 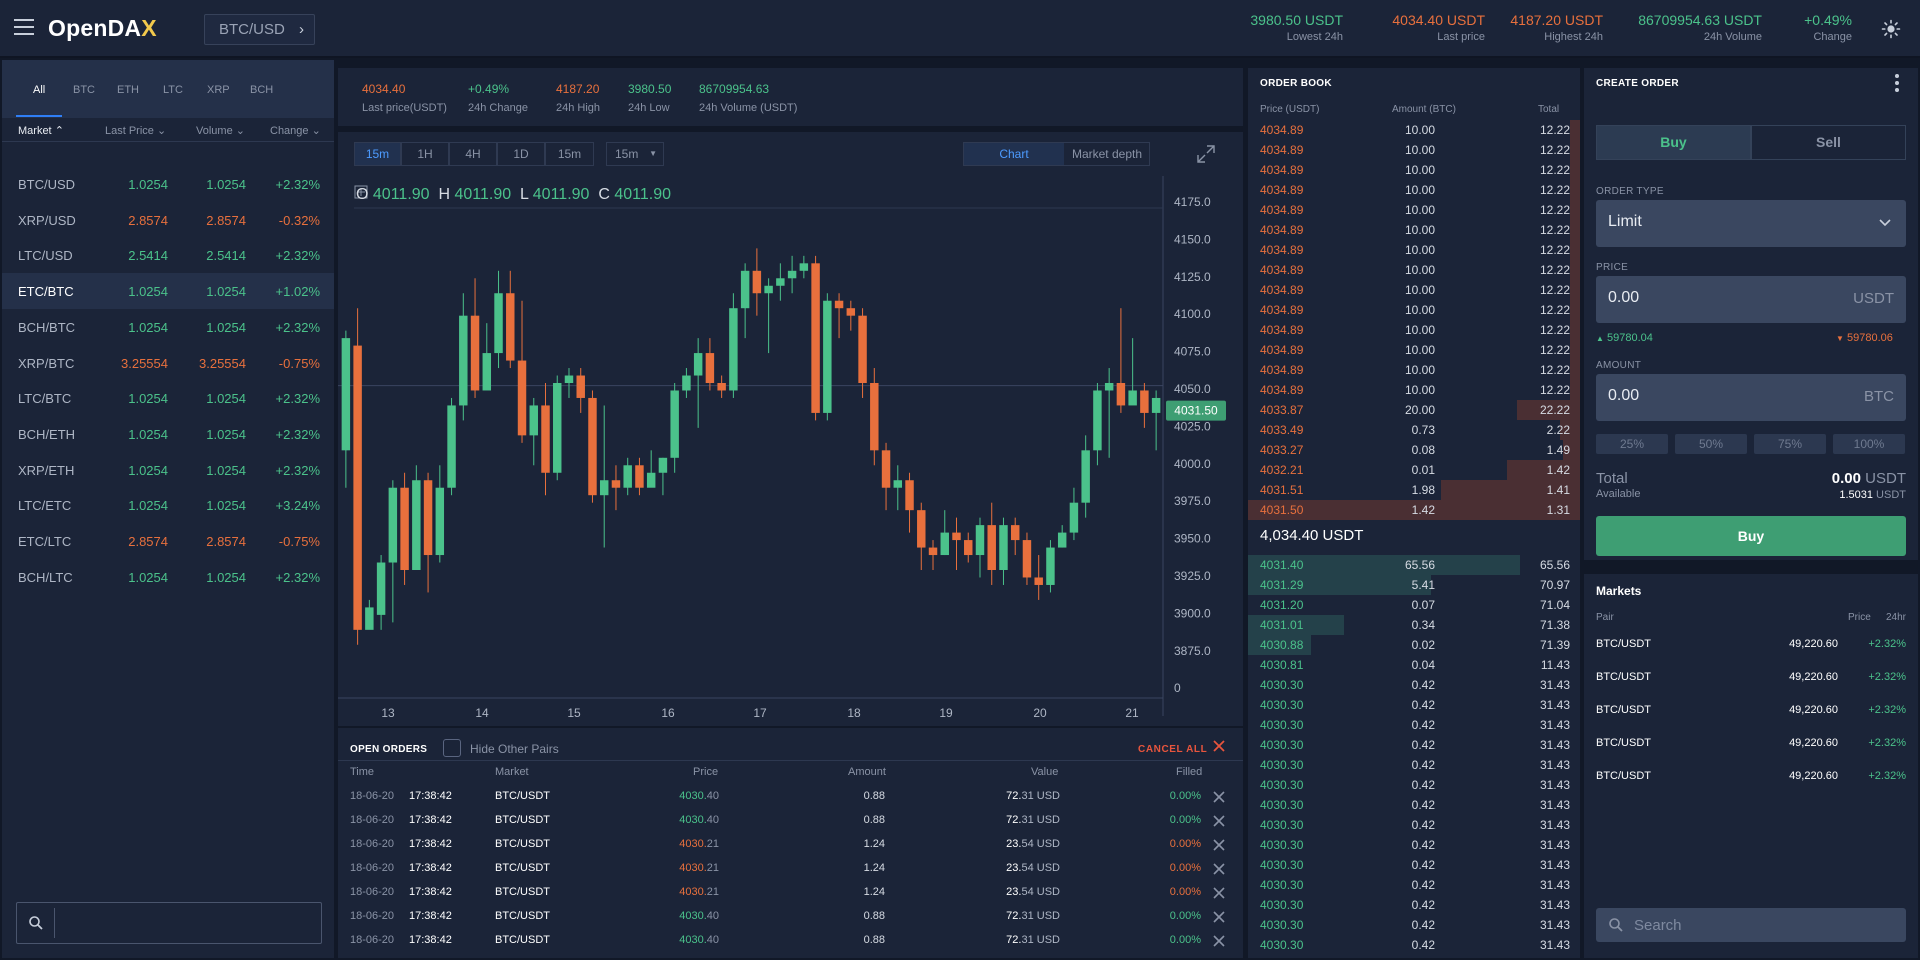 What do you see at coordinates (1172, 749) in the screenshot?
I see `cancel-all-button: CANCEL ALL` at bounding box center [1172, 749].